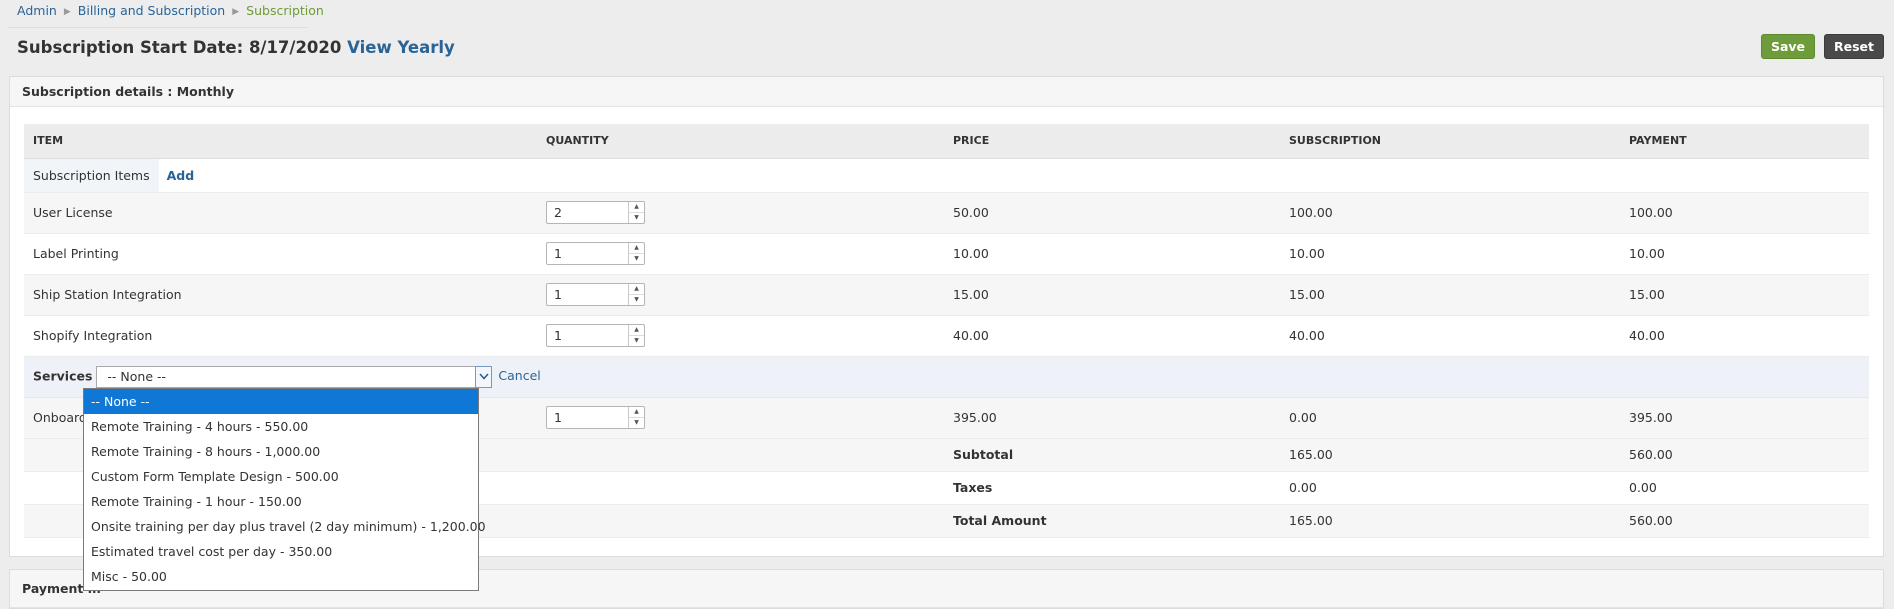 The image size is (1894, 609). Describe the element at coordinates (1450, 488) in the screenshot. I see `taxes-subscription: 0.00` at that location.